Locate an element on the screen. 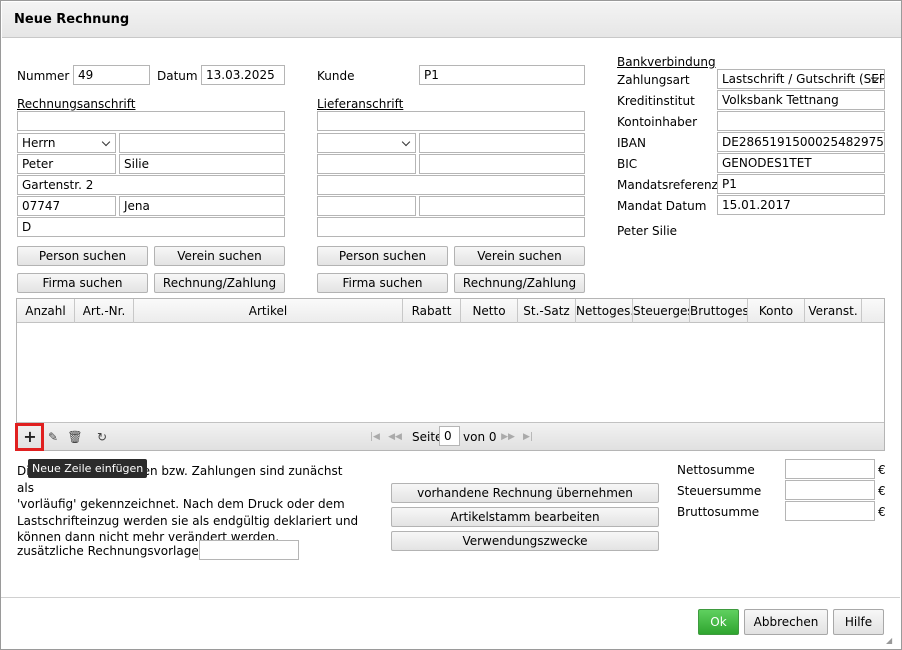 This screenshot has width=902, height=650. col-st-satz: St.-Satz is located at coordinates (547, 311).